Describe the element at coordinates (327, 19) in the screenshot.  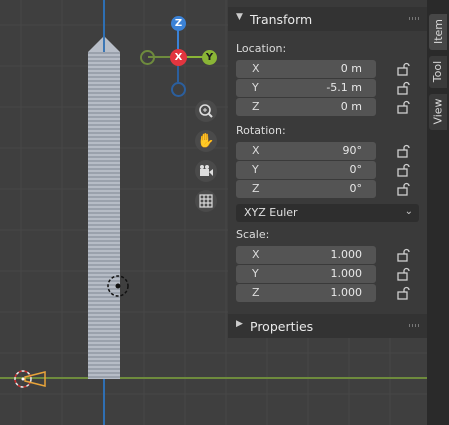
I see `transform-panel-header: ▼ Transform` at that location.